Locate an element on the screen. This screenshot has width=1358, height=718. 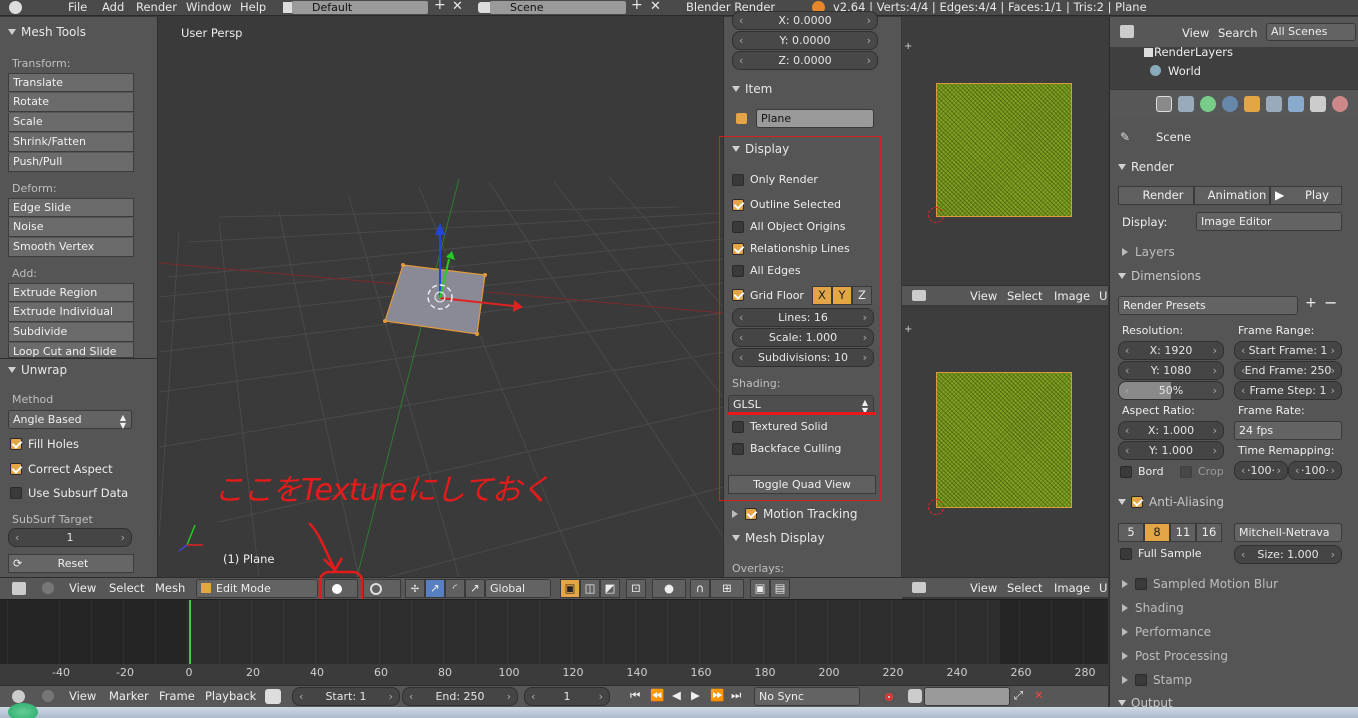
timeline-view-menu: View is located at coordinates (82, 696).